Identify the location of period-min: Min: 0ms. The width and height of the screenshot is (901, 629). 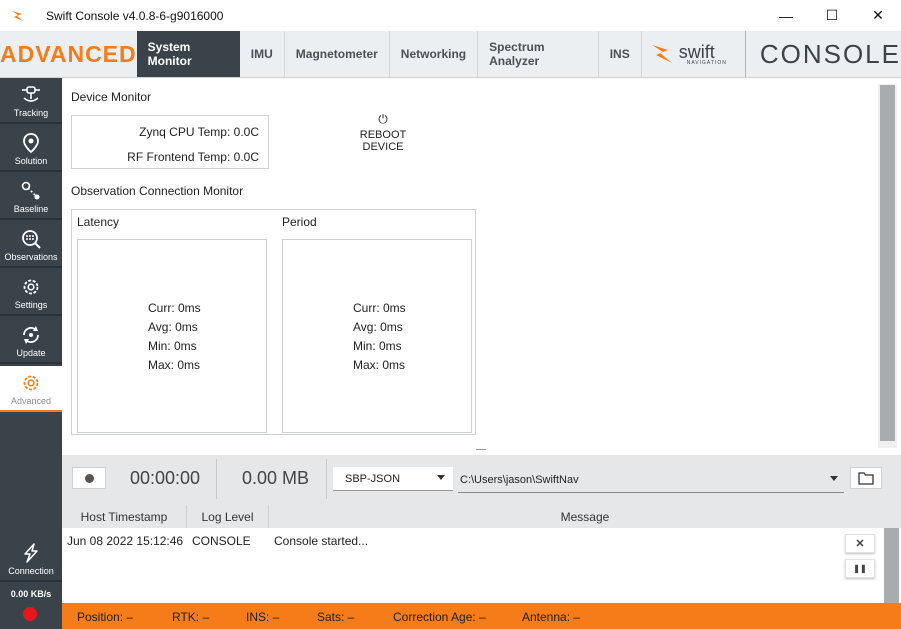
(377, 346).